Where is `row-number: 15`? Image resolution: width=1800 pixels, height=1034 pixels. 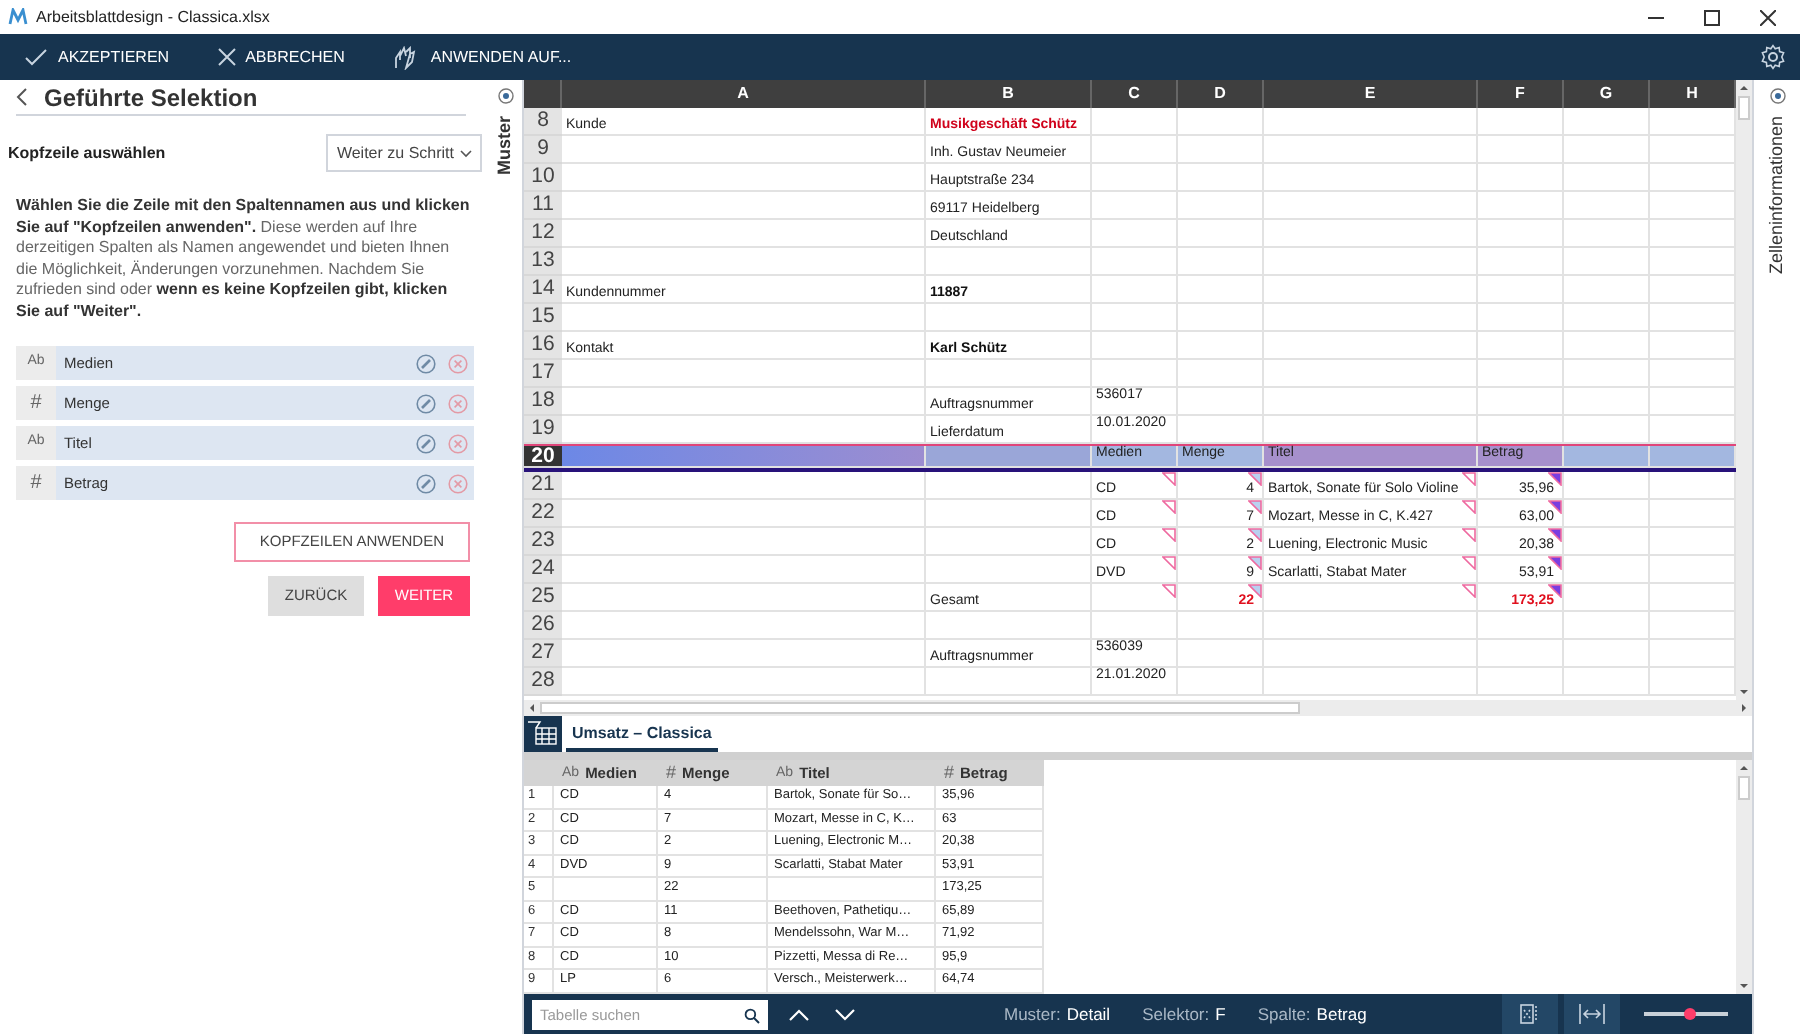 row-number: 15 is located at coordinates (543, 318).